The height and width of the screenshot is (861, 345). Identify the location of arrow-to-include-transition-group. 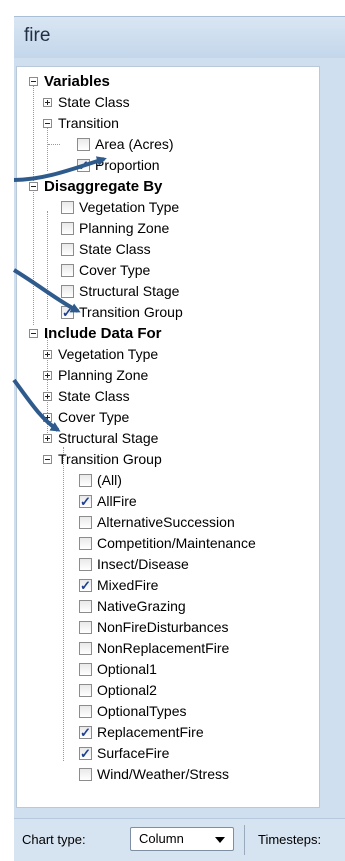
(36, 405).